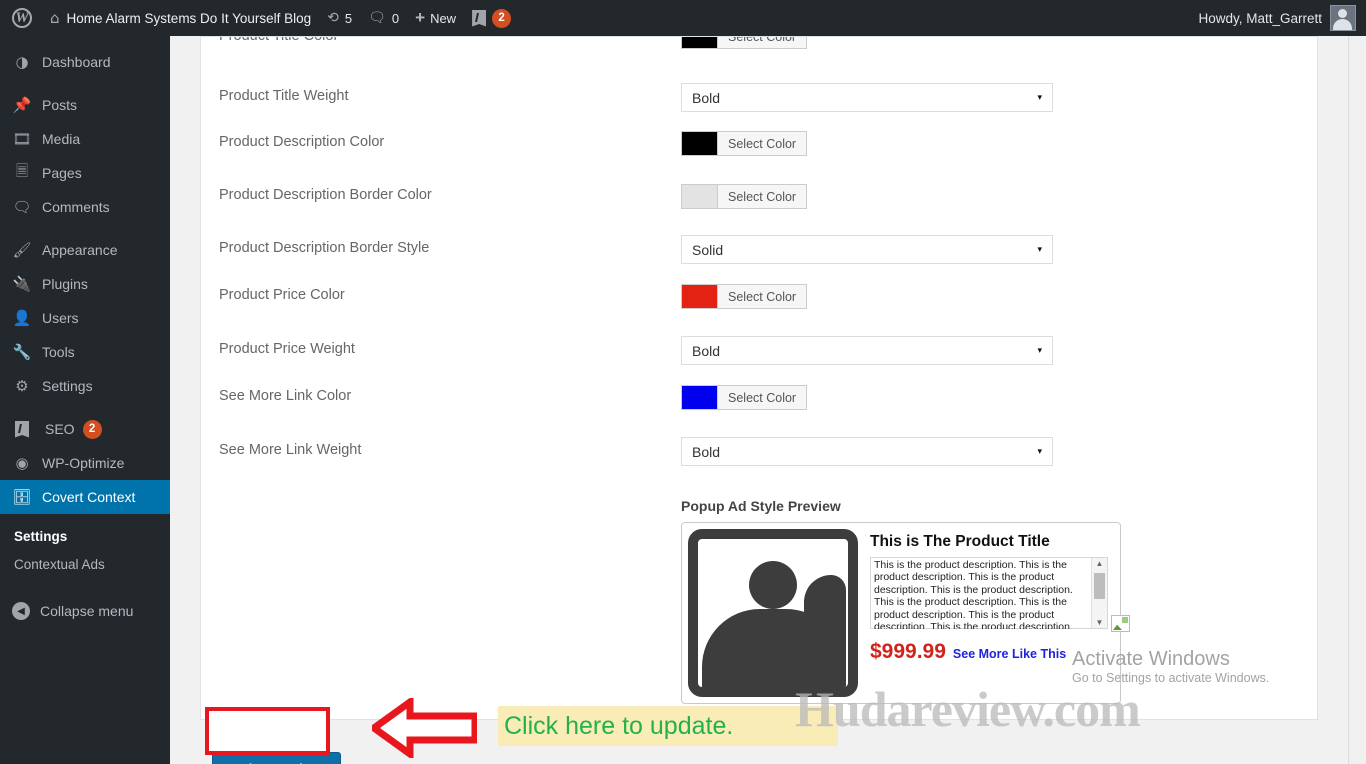 This screenshot has width=1366, height=764. What do you see at coordinates (1357, 400) in the screenshot?
I see `page-scrollbar` at bounding box center [1357, 400].